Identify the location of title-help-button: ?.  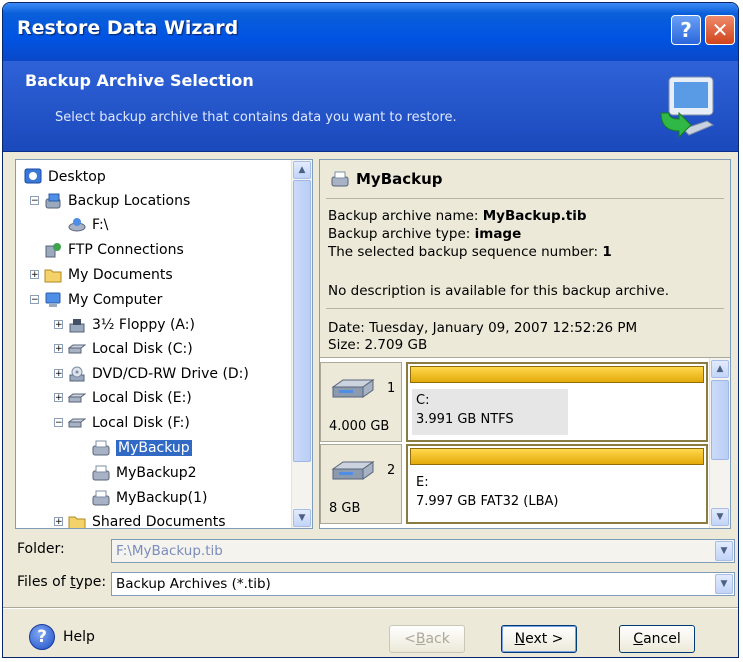
(686, 30).